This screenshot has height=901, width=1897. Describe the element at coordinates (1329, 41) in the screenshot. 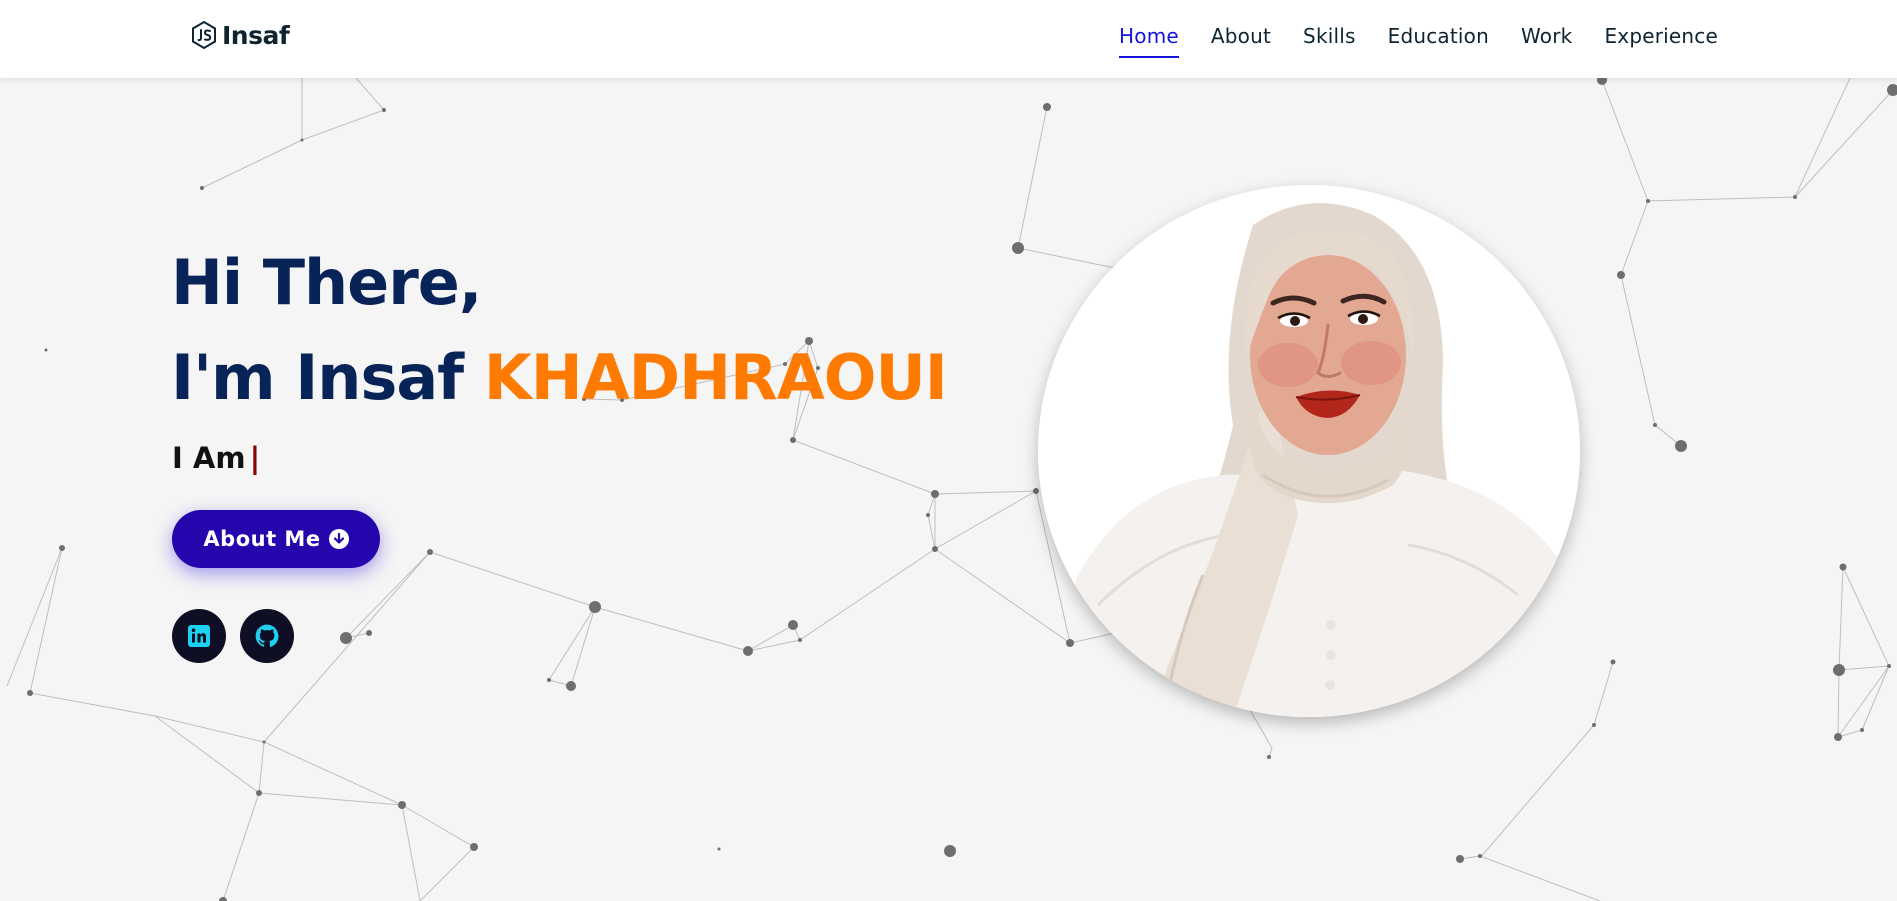

I see `nav-skills: Skills` at that location.